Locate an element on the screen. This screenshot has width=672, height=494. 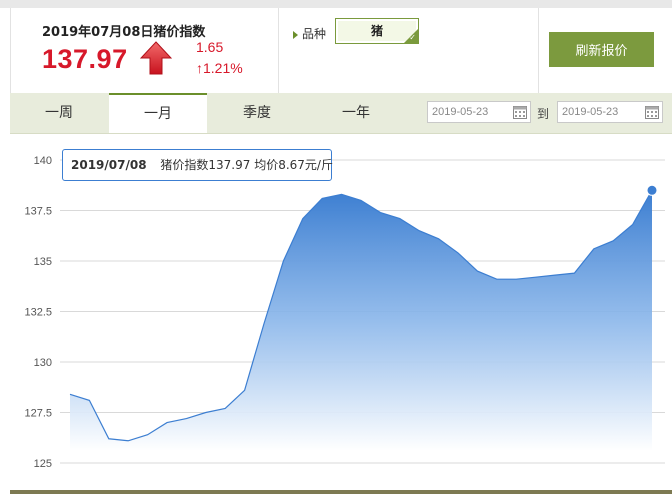
tab-month: 一月 is located at coordinates (158, 113).